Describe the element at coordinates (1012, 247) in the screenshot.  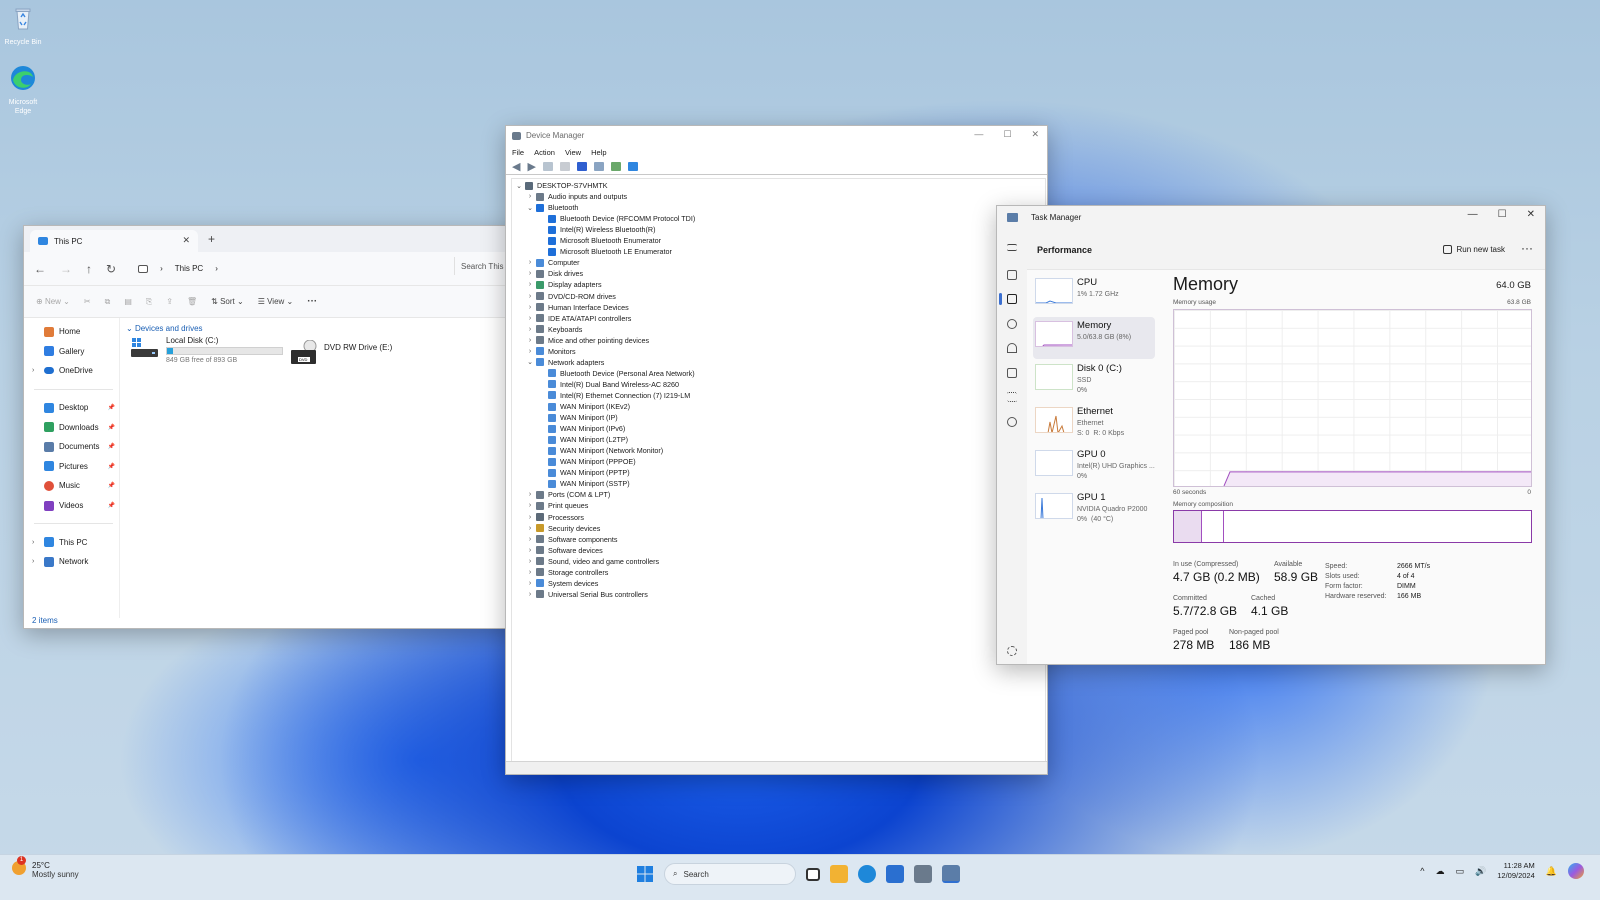
I see `hamburger-menu-icon` at that location.